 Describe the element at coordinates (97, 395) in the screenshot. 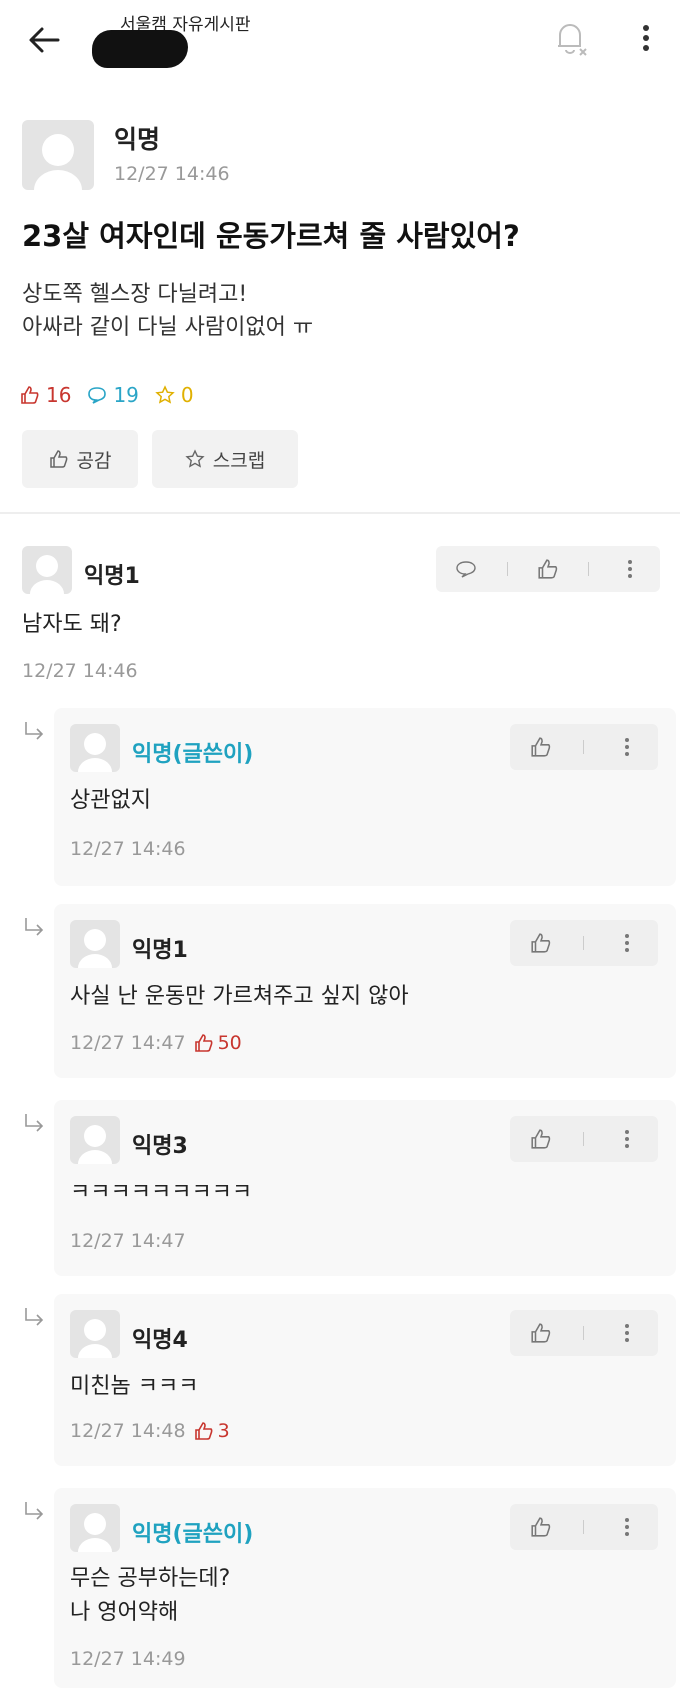

I see `speech-bubble-icon` at that location.